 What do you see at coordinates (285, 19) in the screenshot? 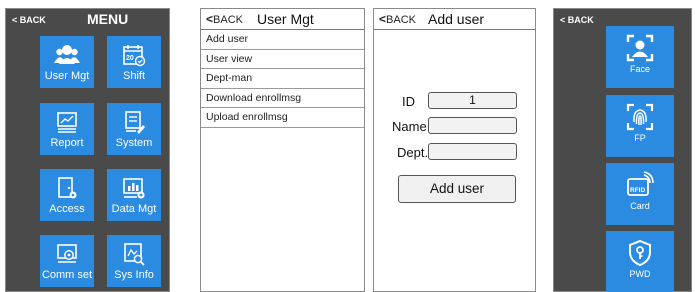
I see `page-title: User Mgt` at bounding box center [285, 19].